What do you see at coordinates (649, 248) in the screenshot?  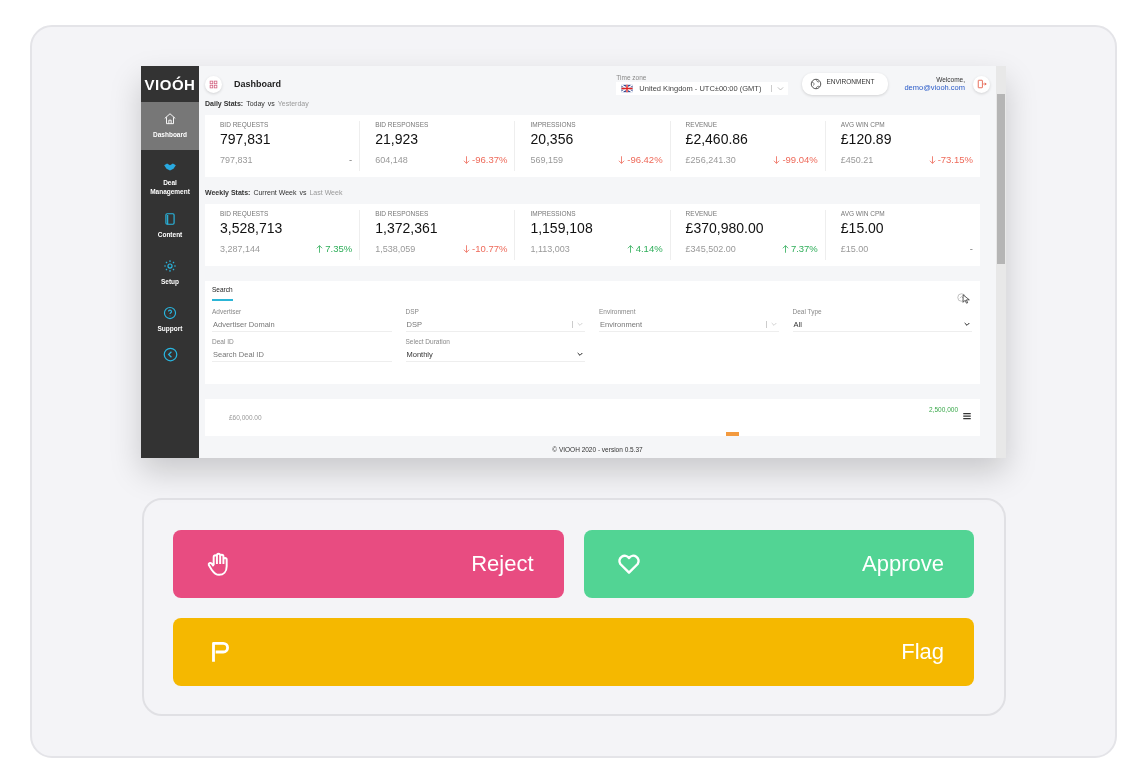 I see `stat-change: 4.14%` at bounding box center [649, 248].